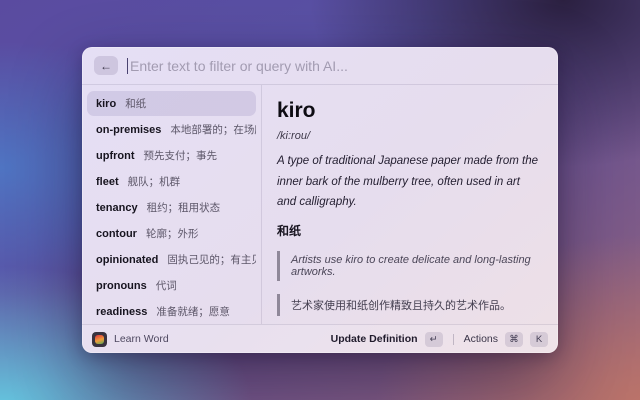 This screenshot has height=400, width=640. I want to click on word-translation: 代词, so click(166, 286).